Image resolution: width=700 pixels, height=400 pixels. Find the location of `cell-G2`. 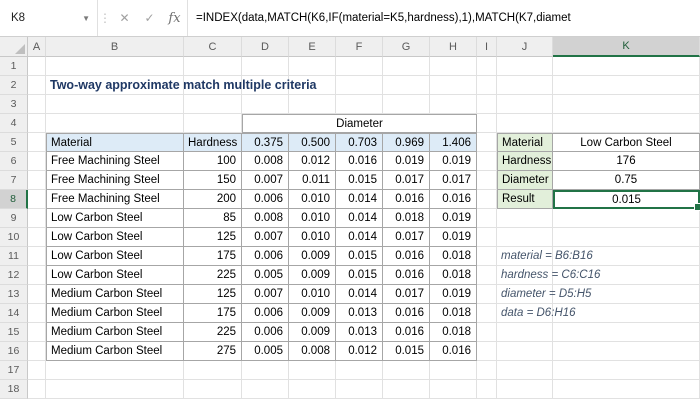

cell-G2 is located at coordinates (406, 85).